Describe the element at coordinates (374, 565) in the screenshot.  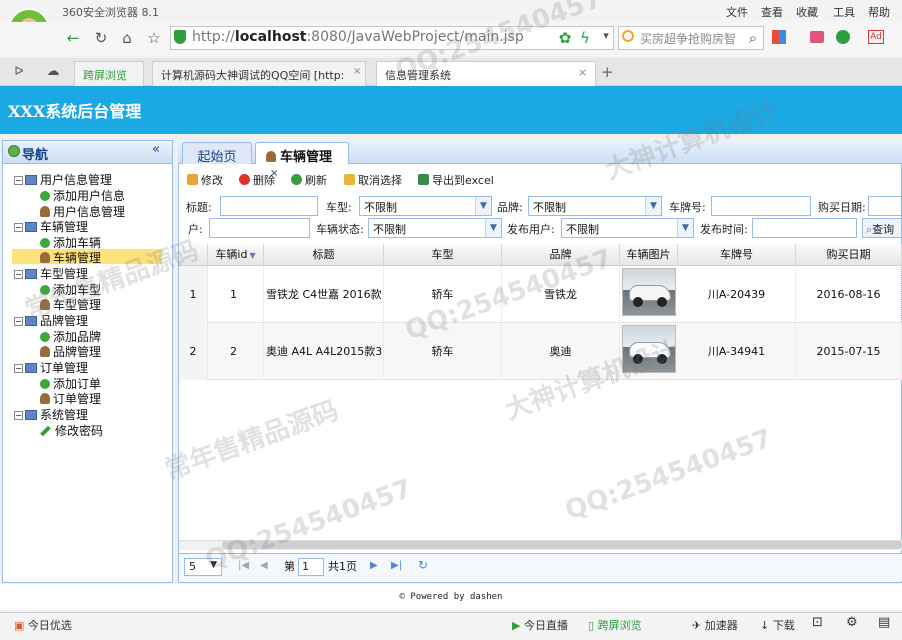
I see `next-page-icon: ▶` at that location.